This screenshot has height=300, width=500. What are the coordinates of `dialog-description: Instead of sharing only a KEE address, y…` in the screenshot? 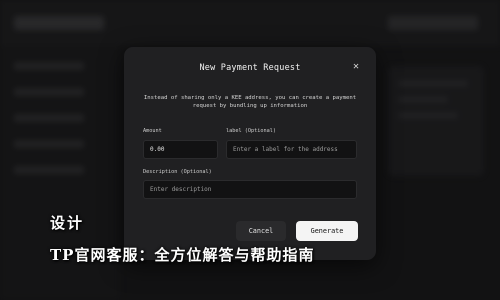 It's located at (250, 102).